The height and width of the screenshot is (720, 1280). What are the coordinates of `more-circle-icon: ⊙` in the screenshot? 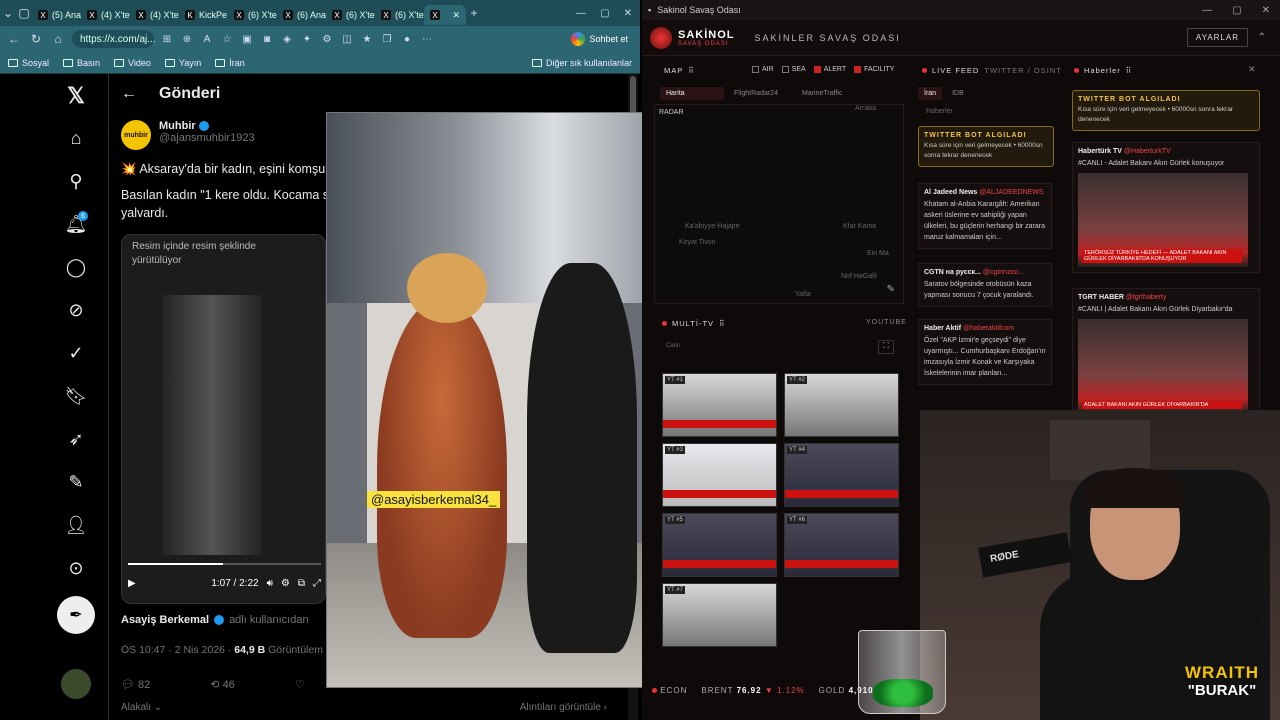 It's located at (76, 568).